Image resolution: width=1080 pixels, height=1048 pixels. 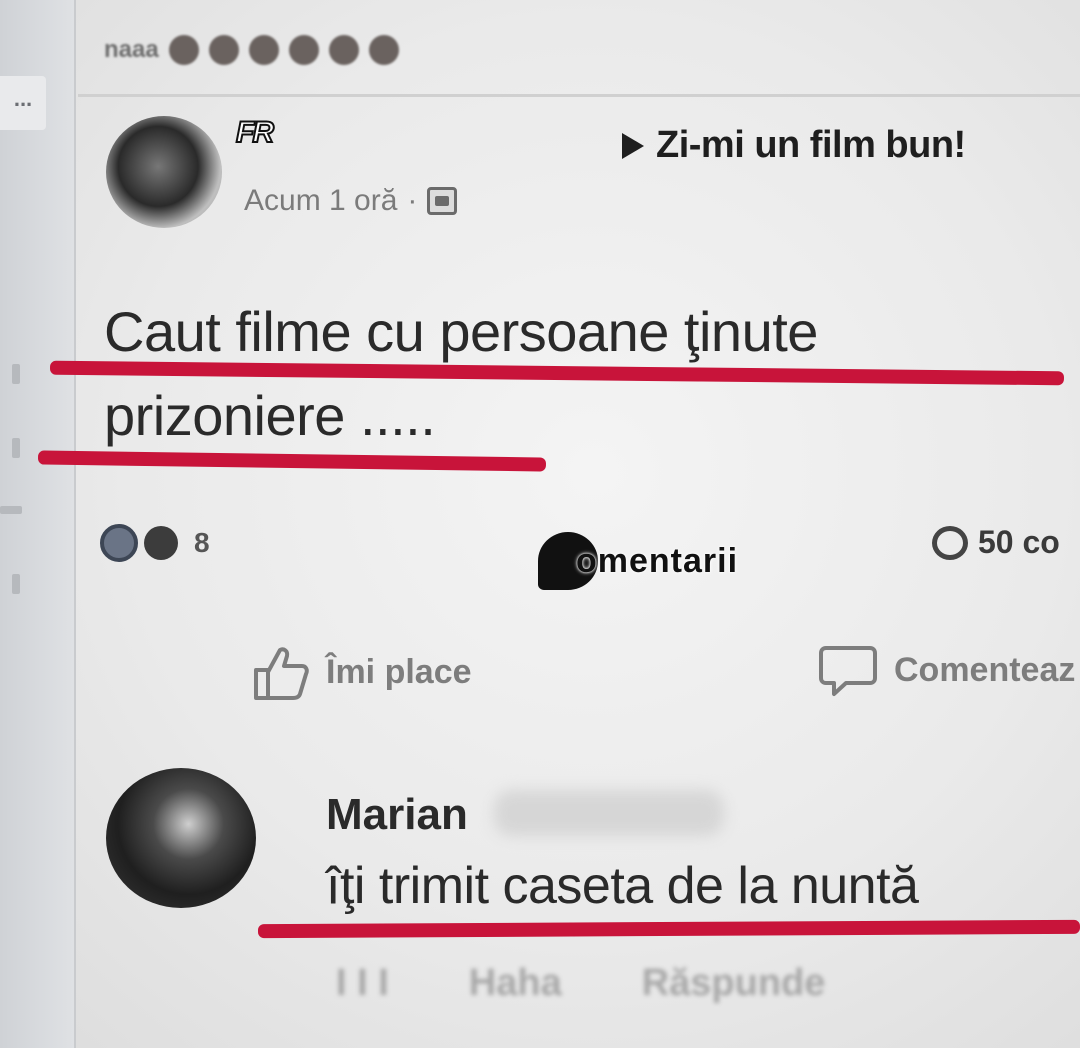 I want to click on comments-count-label: 50 co, so click(x=1019, y=542).